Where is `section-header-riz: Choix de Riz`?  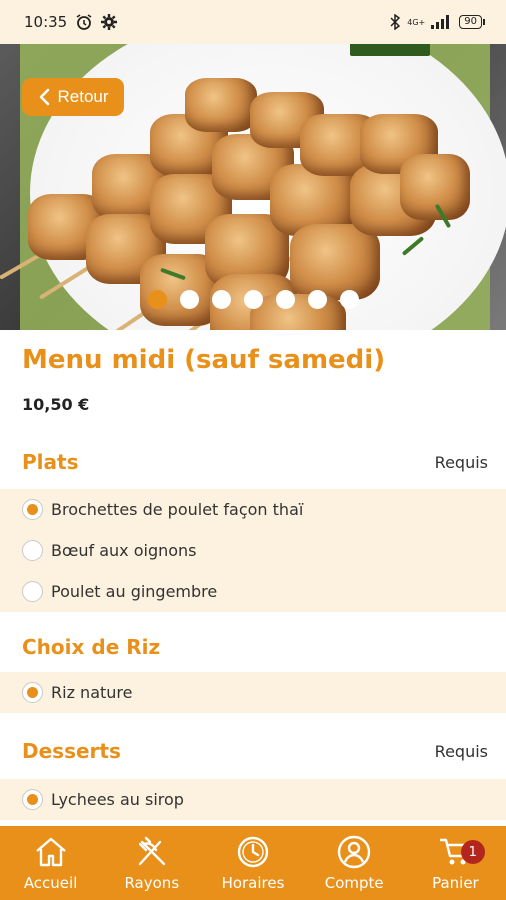
section-header-riz: Choix de Riz is located at coordinates (253, 647).